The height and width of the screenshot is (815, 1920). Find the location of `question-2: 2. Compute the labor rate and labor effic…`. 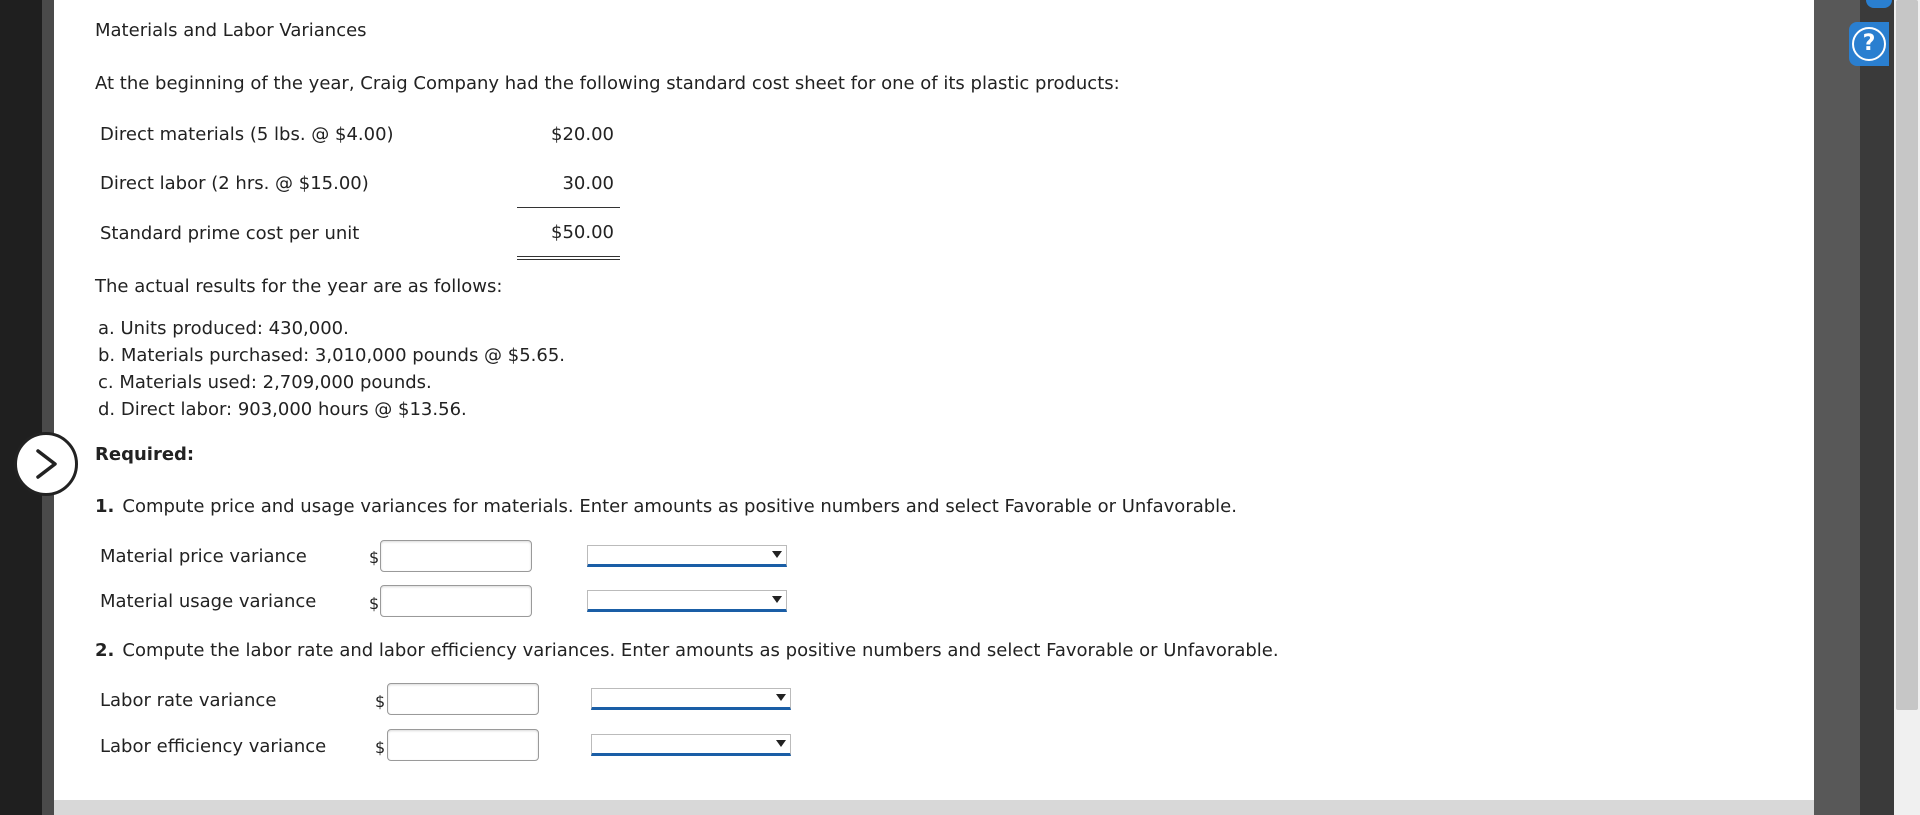

question-2: 2. Compute the labor rate and labor effic… is located at coordinates (687, 650).